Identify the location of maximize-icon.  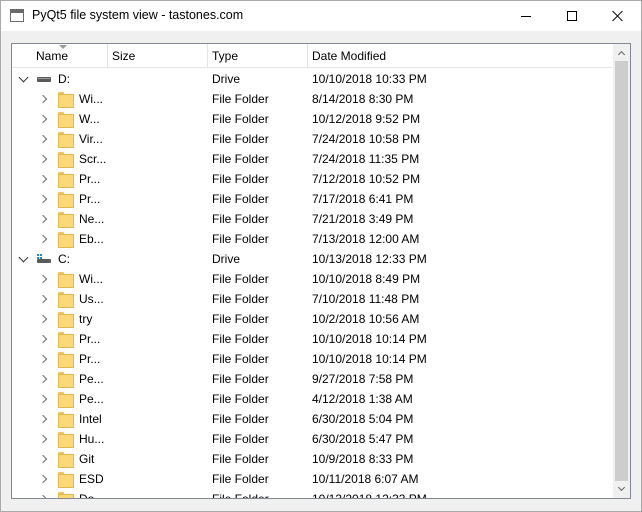
(572, 16).